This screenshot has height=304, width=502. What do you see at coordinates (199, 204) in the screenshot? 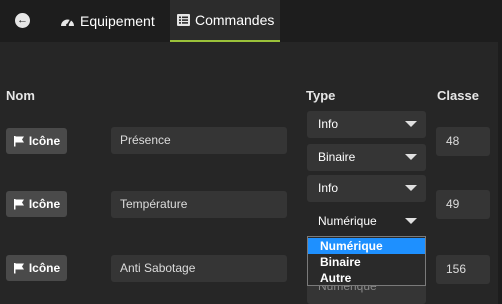
I see `command-name-input: Température` at bounding box center [199, 204].